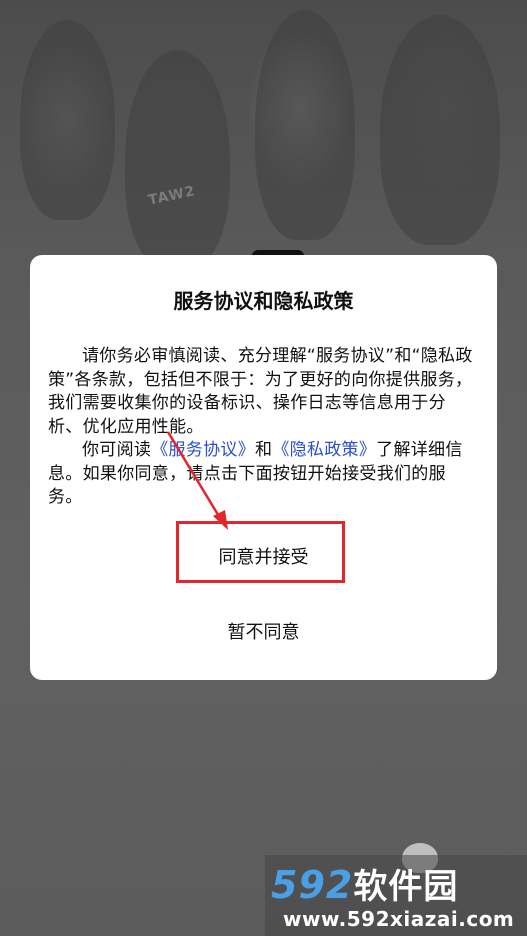 This screenshot has width=527, height=936. I want to click on watermark-url: www.592xiazai.com, so click(399, 919).